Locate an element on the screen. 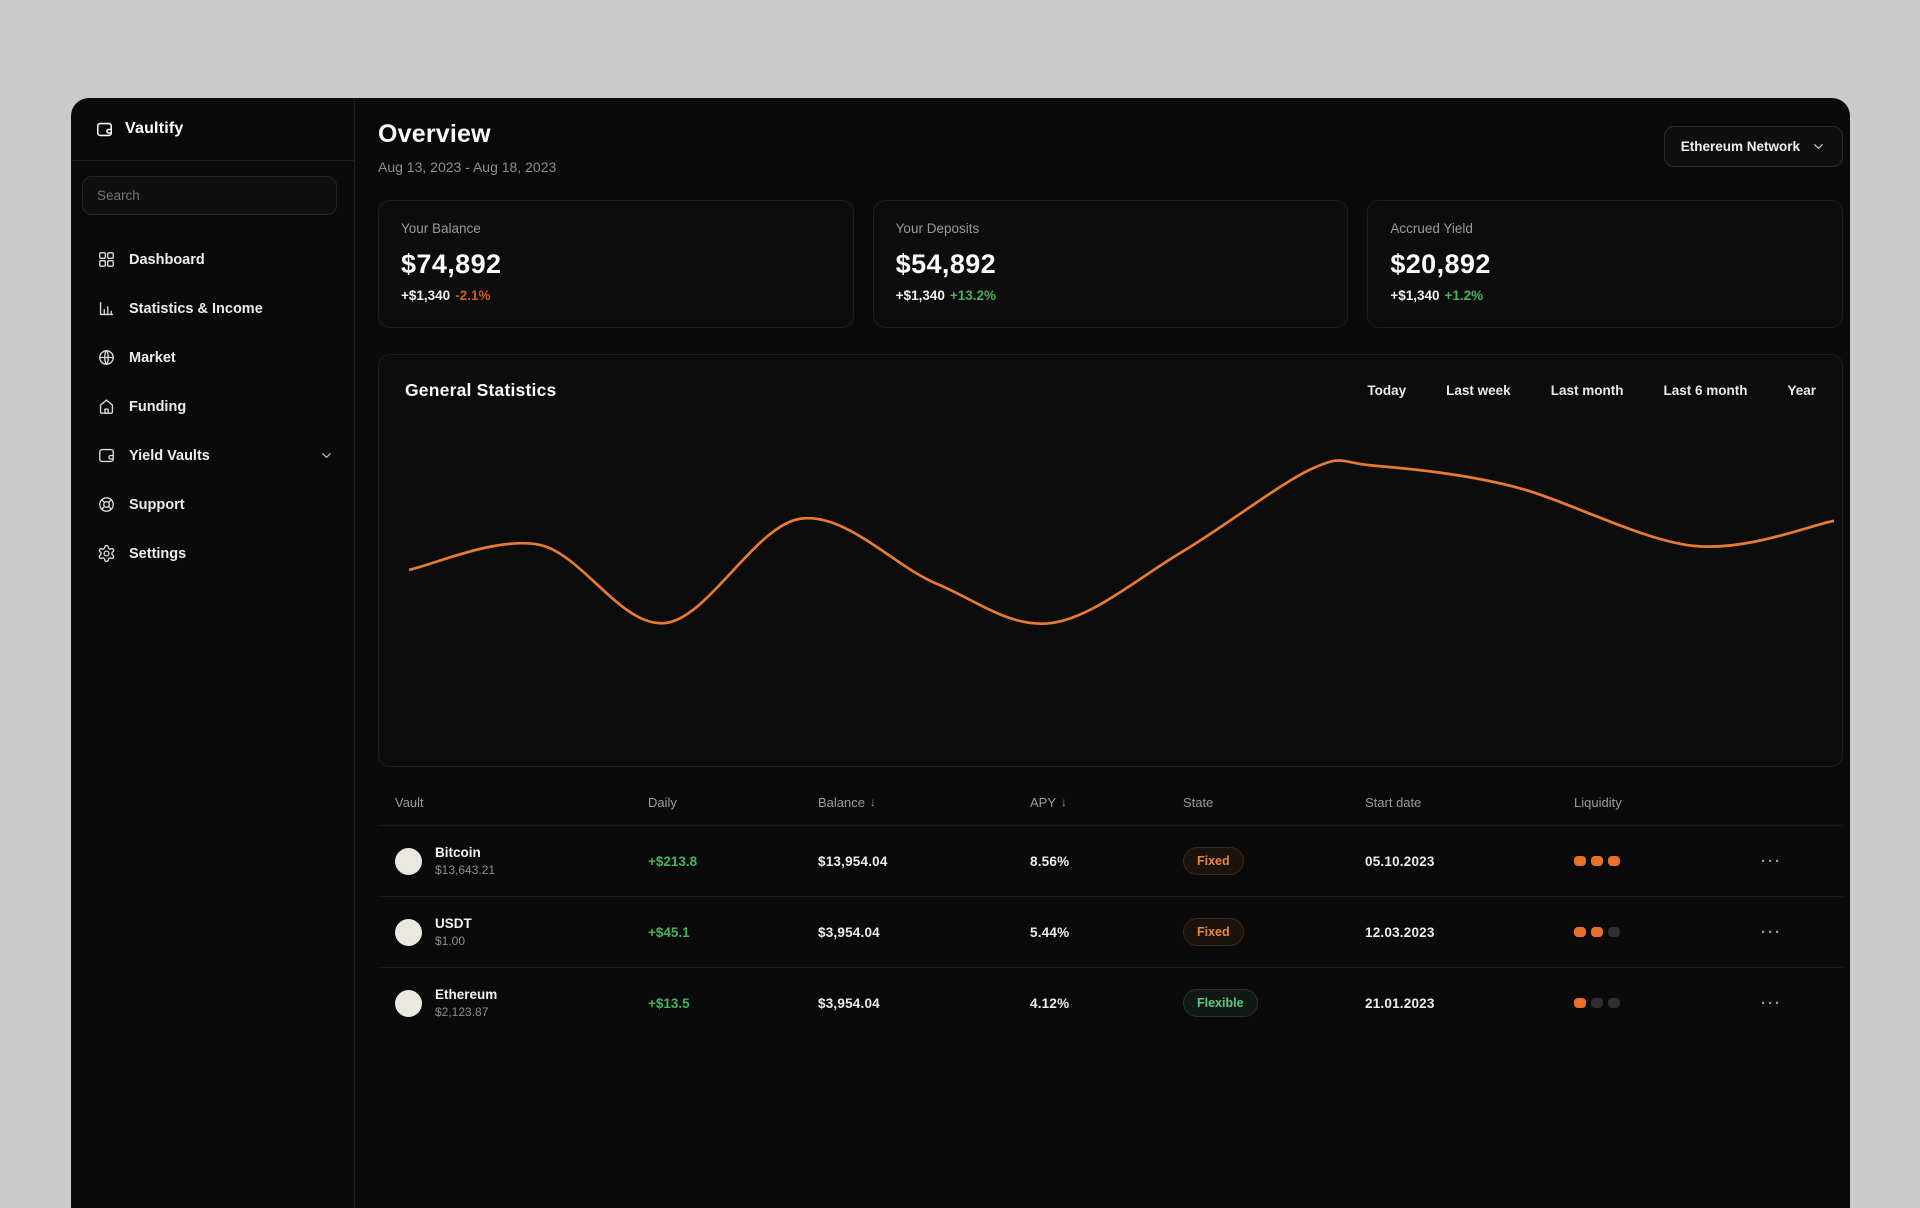 Image resolution: width=1920 pixels, height=1208 pixels. balance-value: $13,954.04 is located at coordinates (853, 861).